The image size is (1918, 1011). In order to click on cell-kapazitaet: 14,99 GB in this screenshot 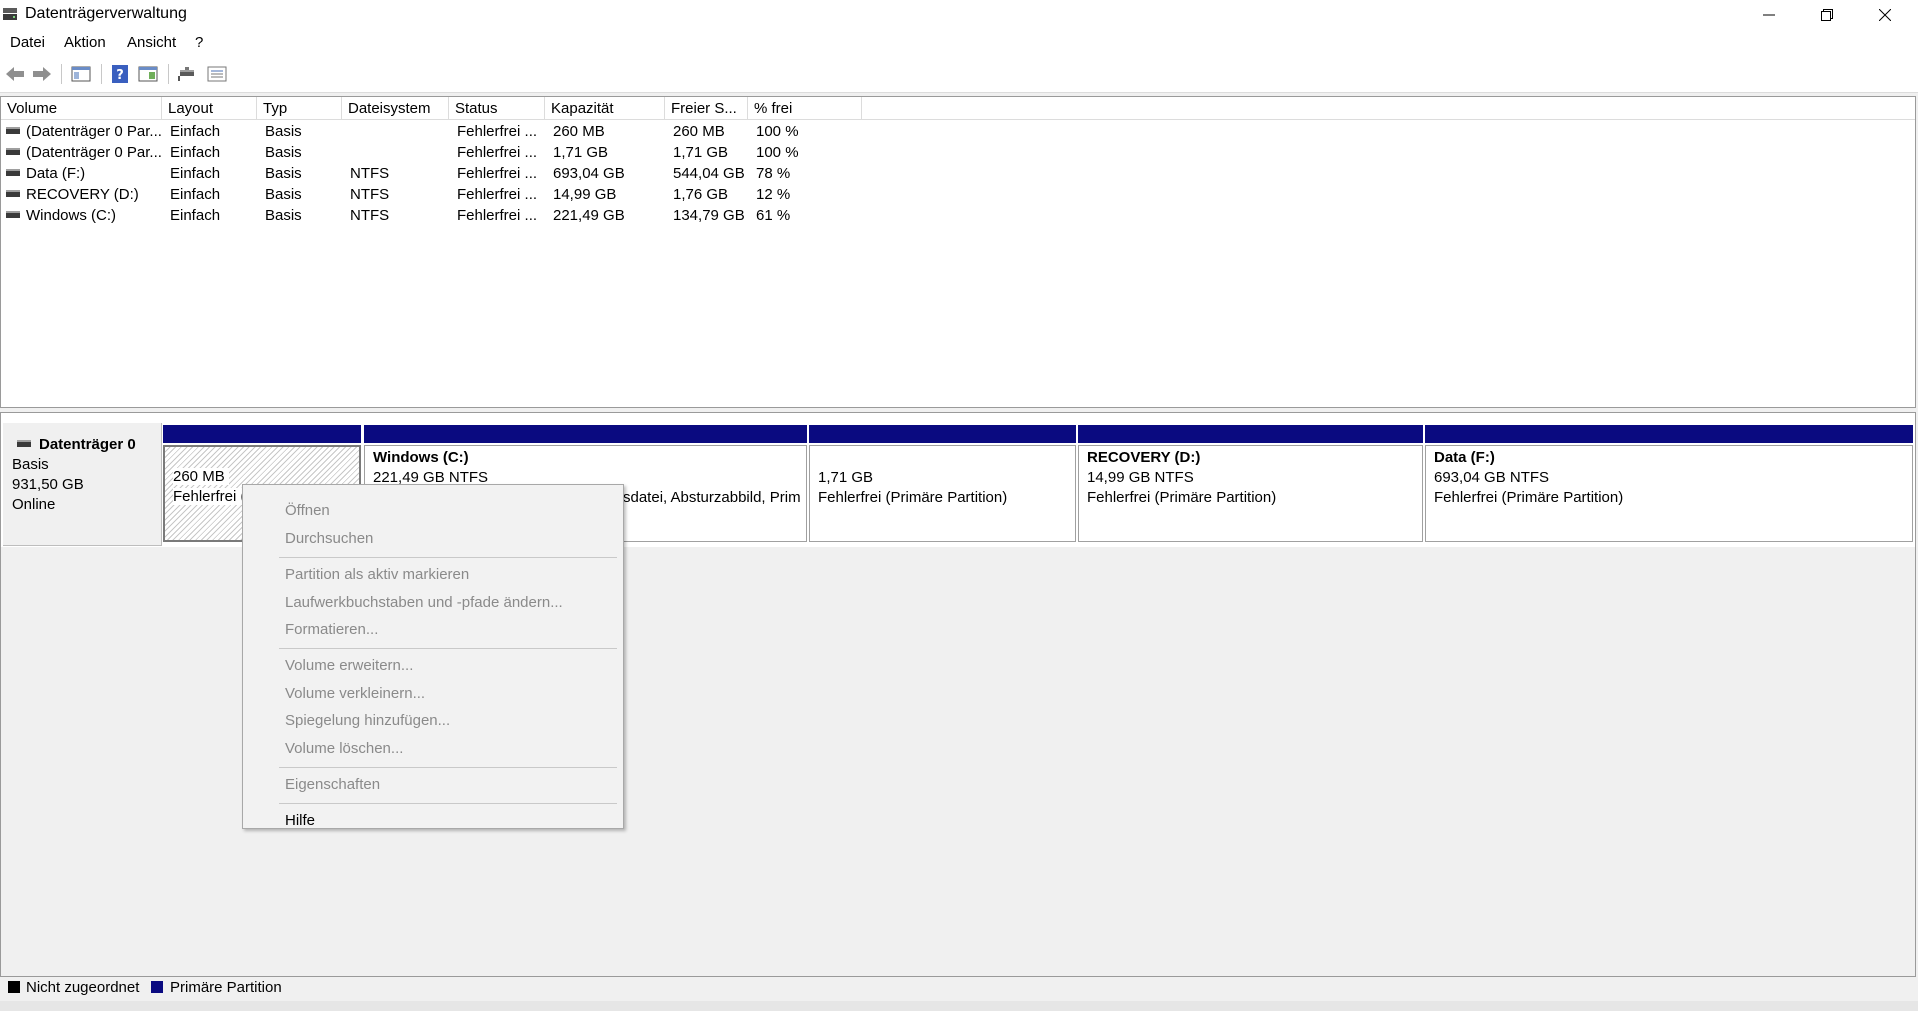, I will do `click(585, 194)`.